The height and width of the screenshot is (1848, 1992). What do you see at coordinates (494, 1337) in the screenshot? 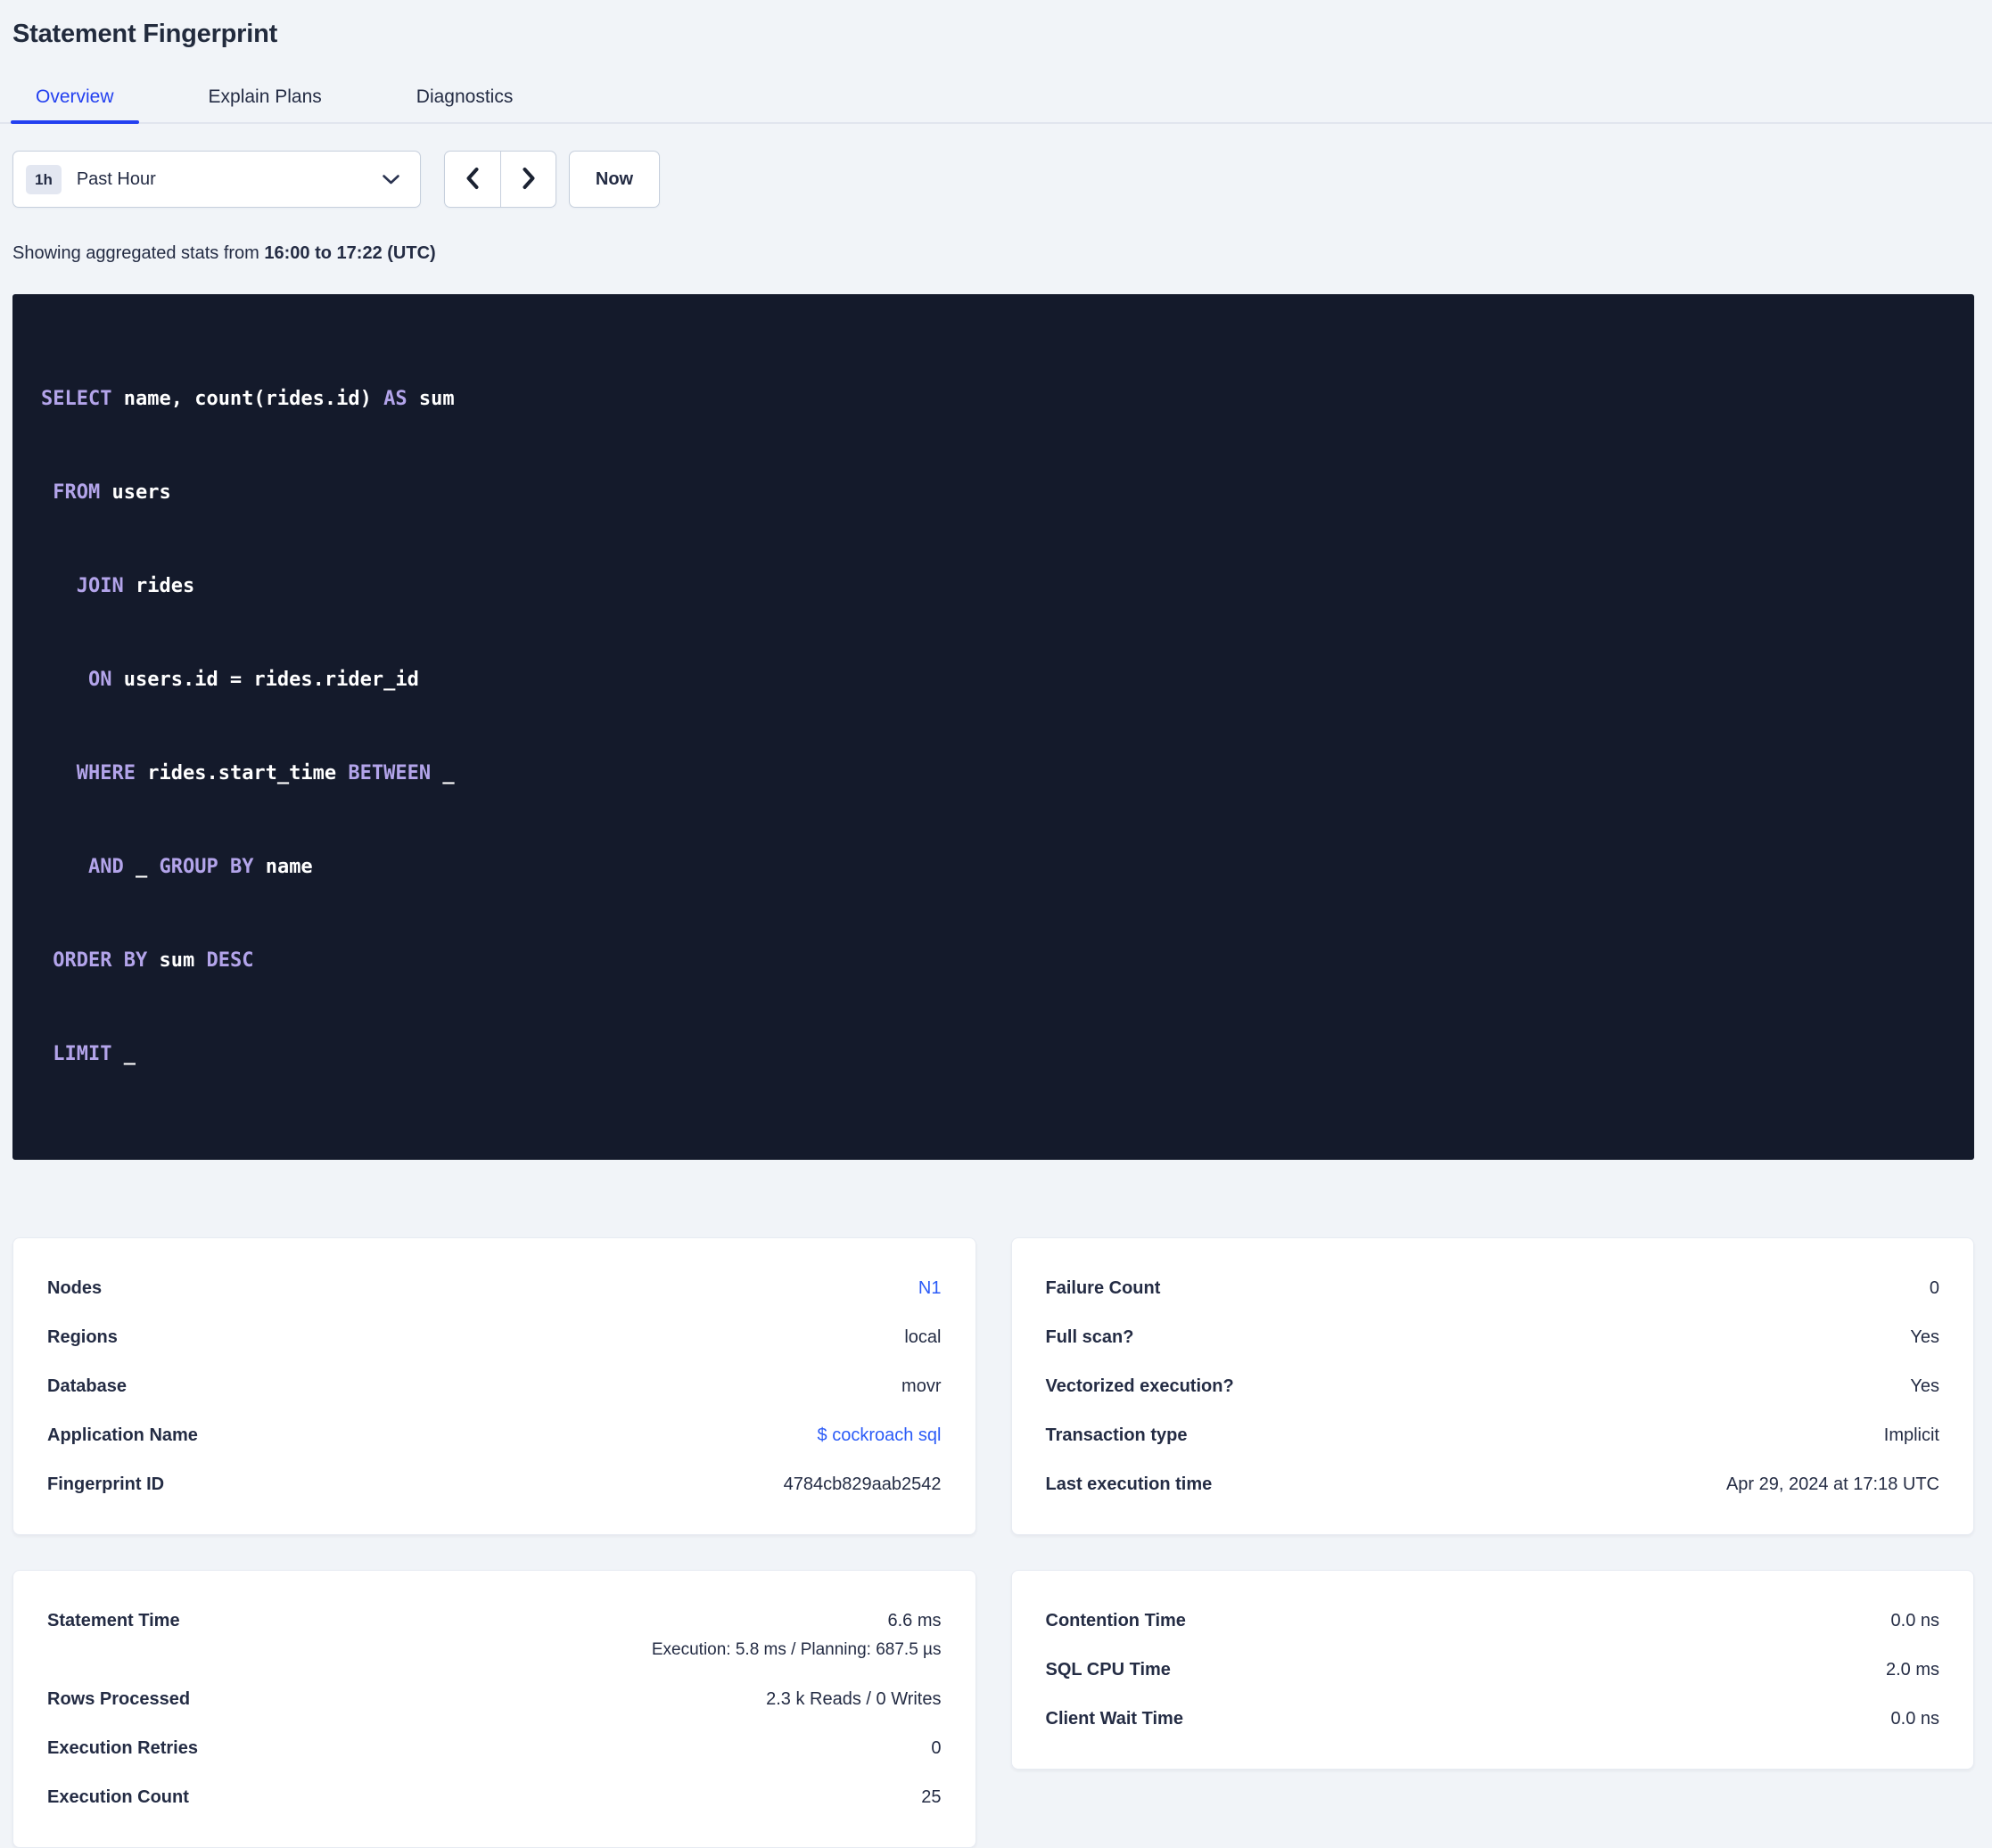
I see `regions-row: Regions local` at bounding box center [494, 1337].